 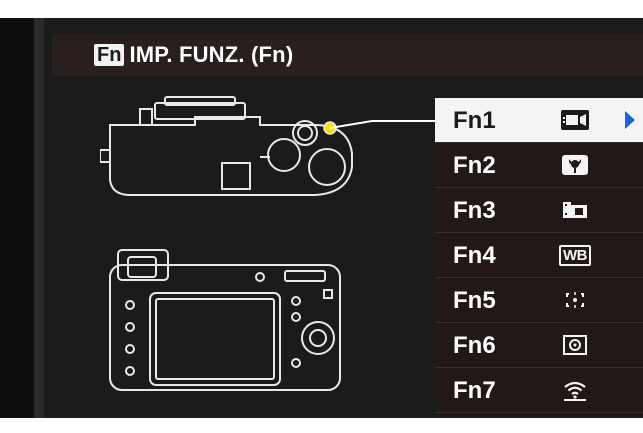 I want to click on film-simulation-icon, so click(x=575, y=210).